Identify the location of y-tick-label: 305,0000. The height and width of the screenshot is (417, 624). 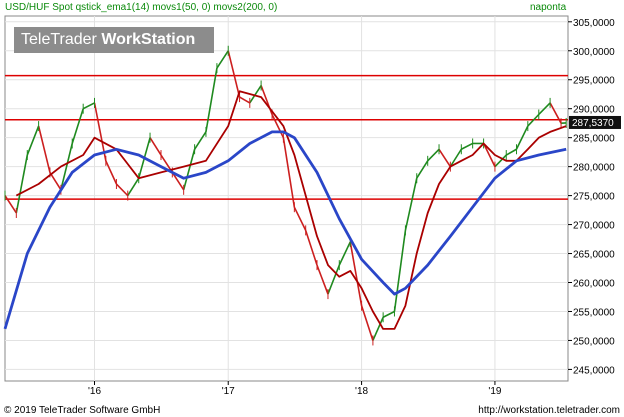
(594, 23).